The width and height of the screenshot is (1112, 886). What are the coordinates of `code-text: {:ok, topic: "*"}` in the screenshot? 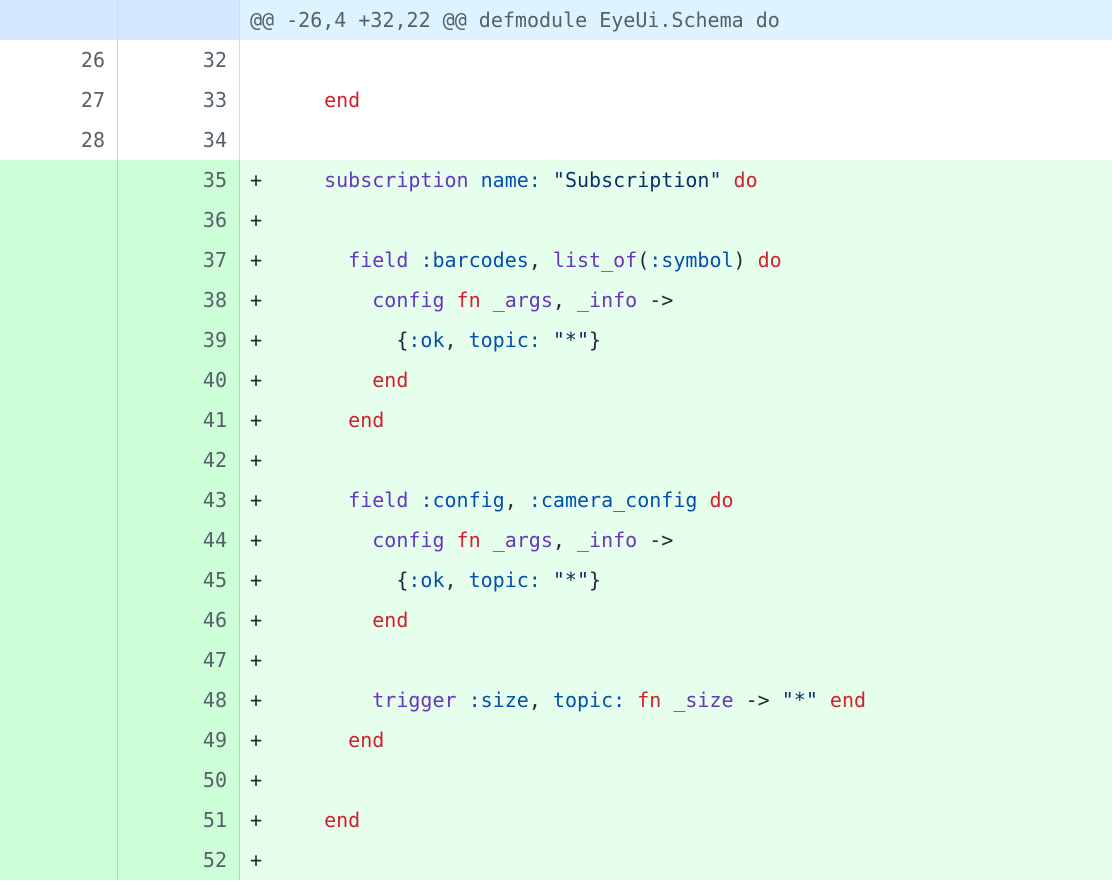 It's located at (697, 340).